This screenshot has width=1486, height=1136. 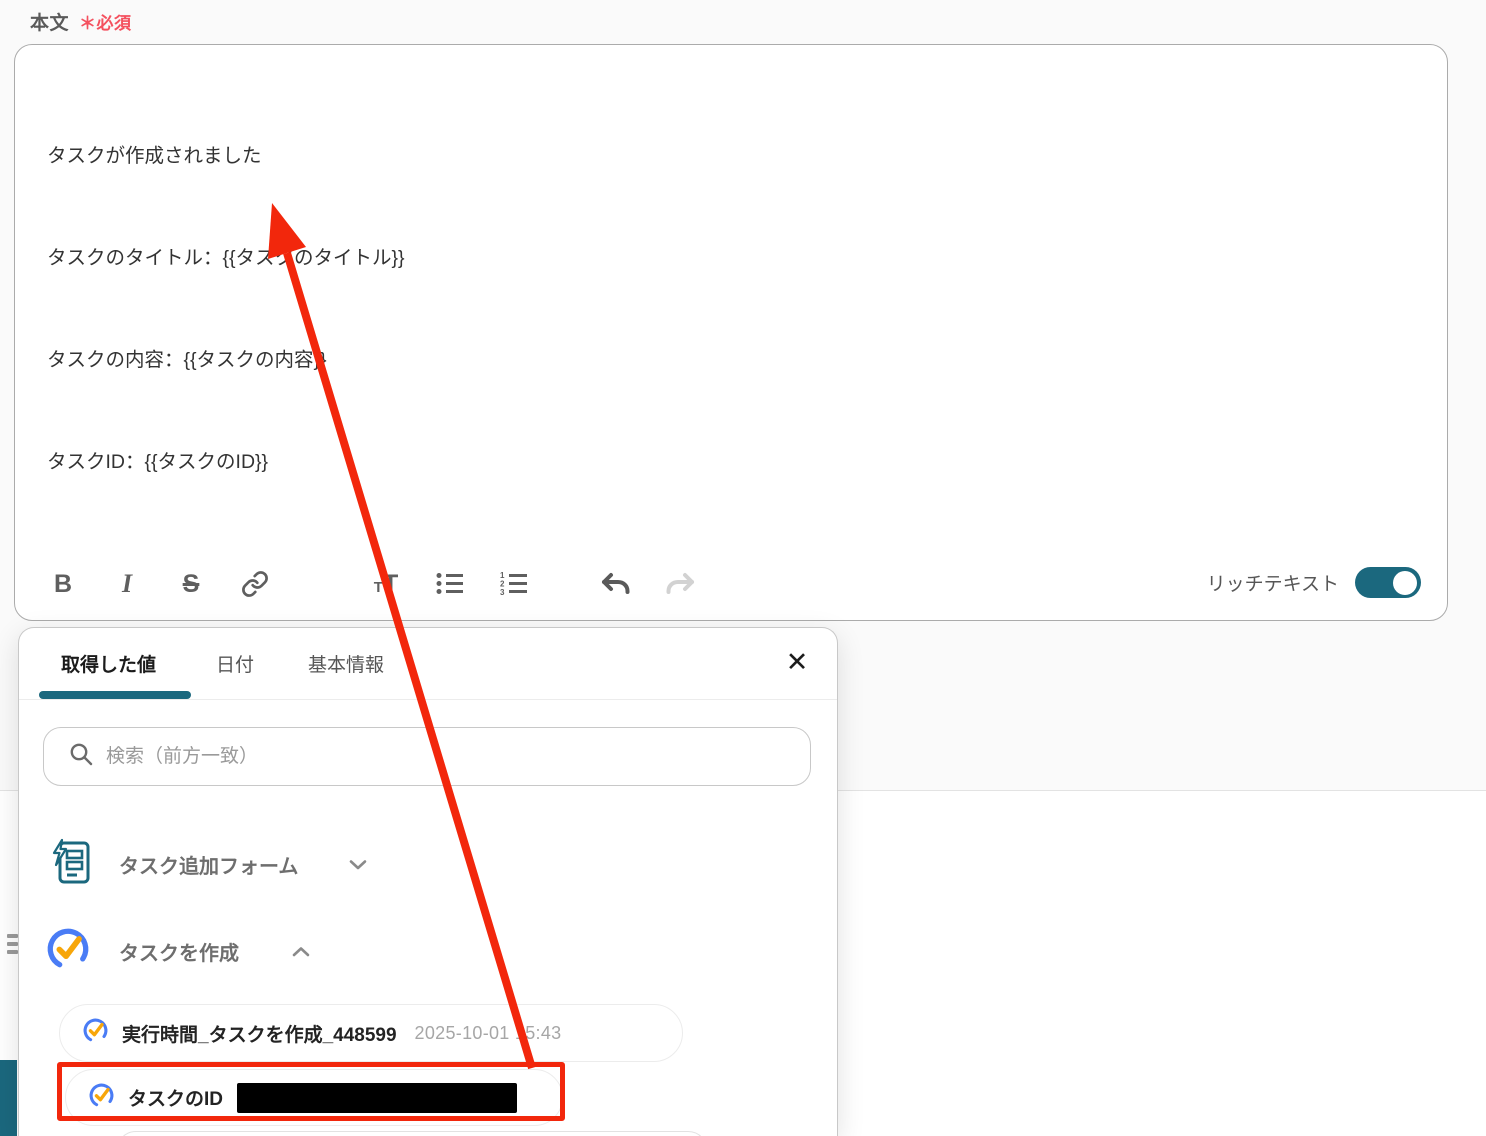 I want to click on active-tab-indicator, so click(x=115, y=695).